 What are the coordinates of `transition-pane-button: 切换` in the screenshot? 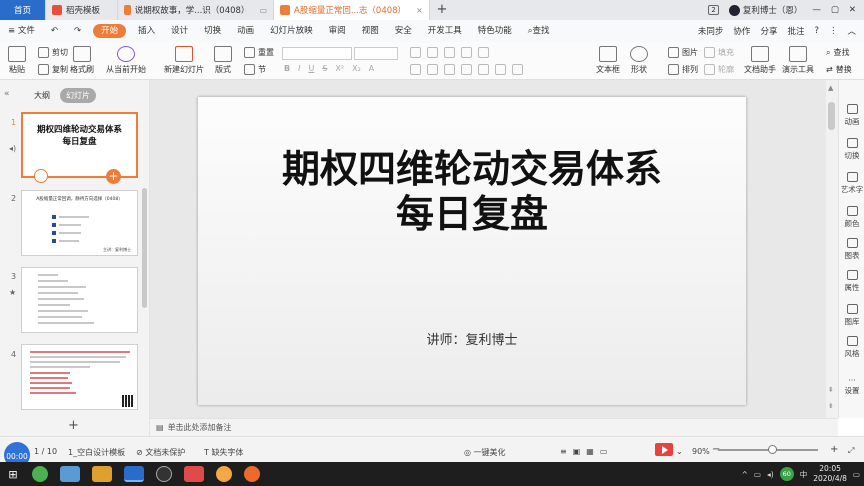 It's located at (851, 149).